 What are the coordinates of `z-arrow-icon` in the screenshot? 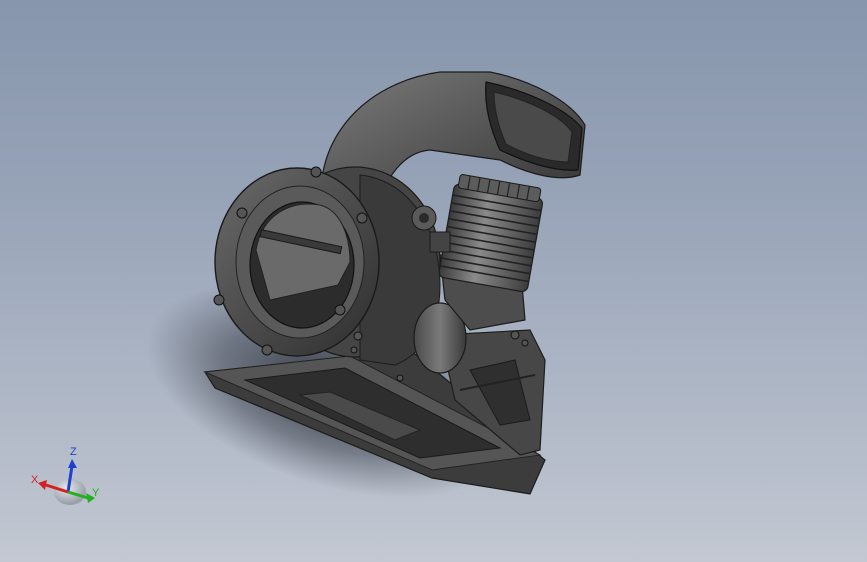 It's located at (72, 463).